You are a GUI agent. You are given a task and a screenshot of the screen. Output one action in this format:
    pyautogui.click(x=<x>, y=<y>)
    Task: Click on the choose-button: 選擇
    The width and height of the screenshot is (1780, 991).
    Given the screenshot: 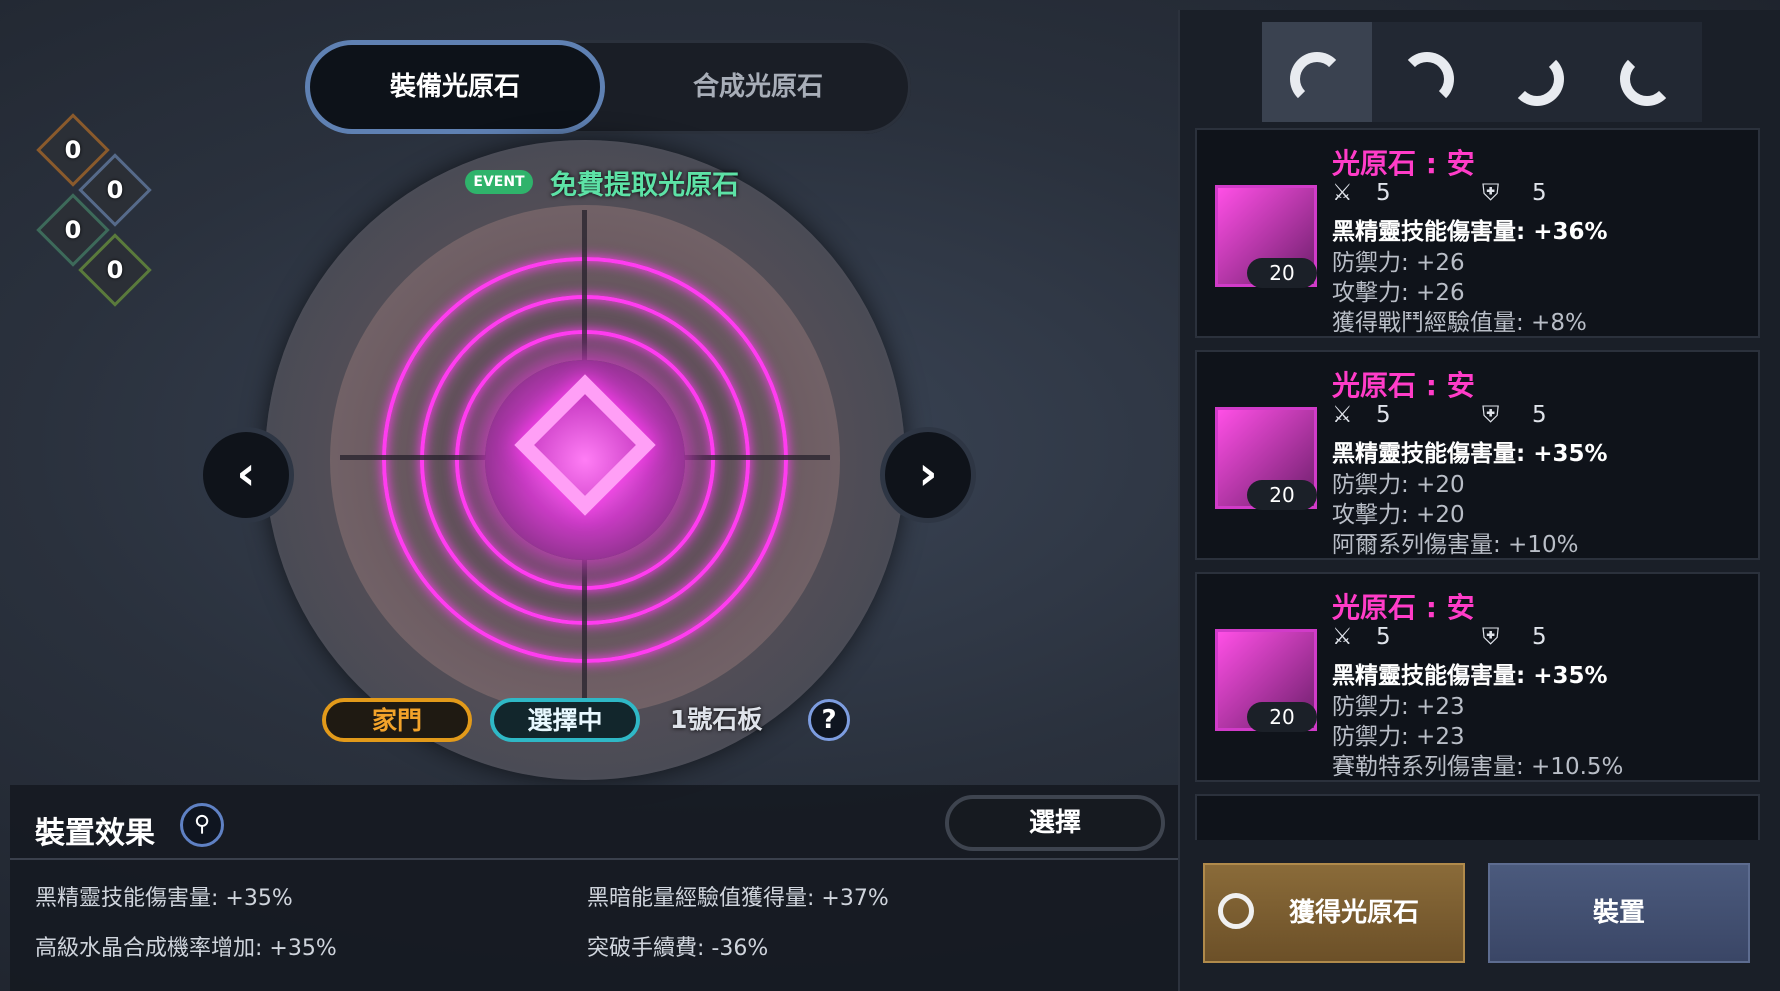 What is the action you would take?
    pyautogui.click(x=1055, y=823)
    